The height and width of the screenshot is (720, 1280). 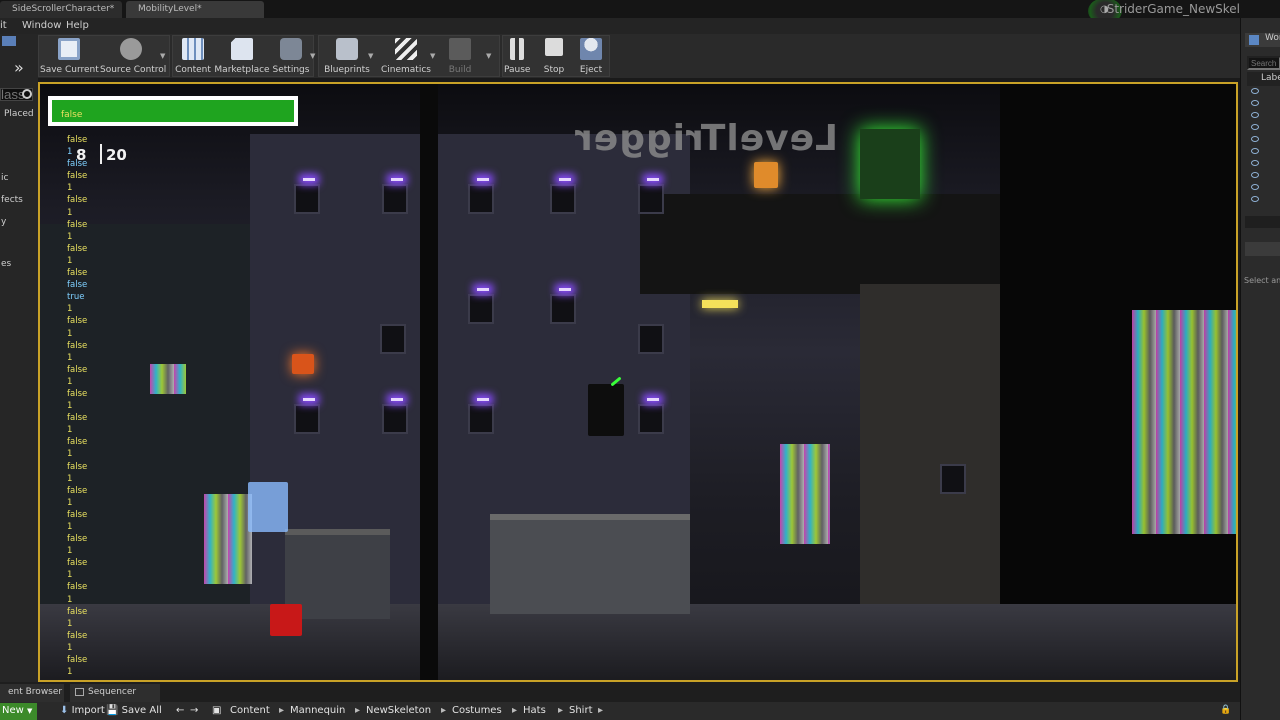 I want to click on fire-effect, so click(x=766, y=175).